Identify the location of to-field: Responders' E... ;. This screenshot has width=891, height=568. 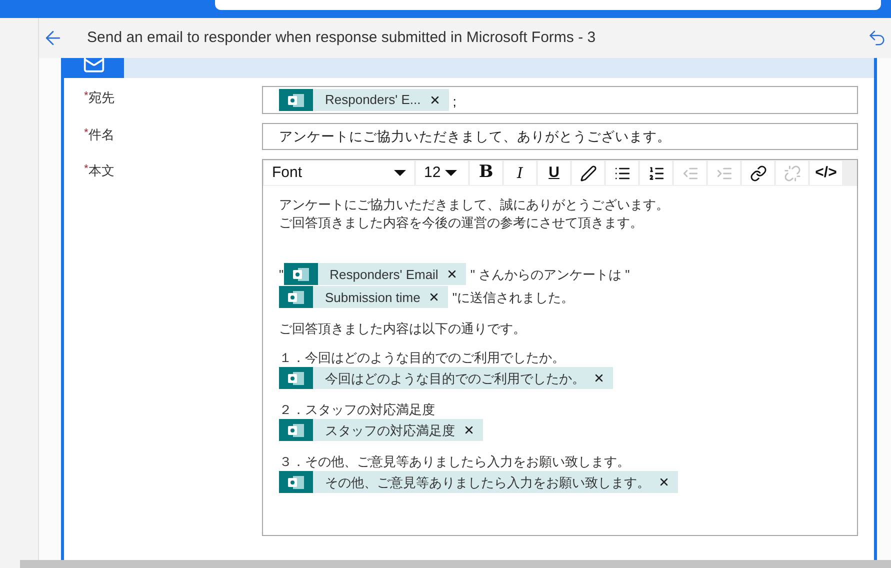
(560, 100).